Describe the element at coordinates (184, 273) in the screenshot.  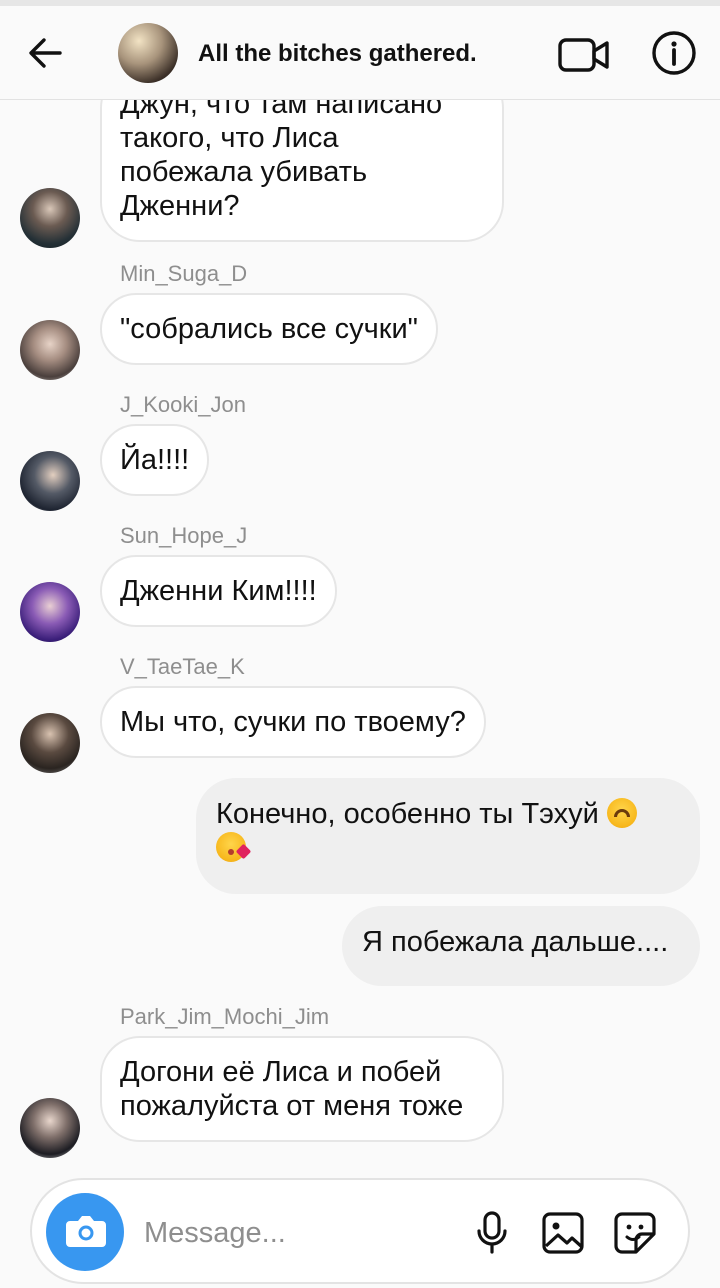
I see `sender-name: Min_Suga_D` at that location.